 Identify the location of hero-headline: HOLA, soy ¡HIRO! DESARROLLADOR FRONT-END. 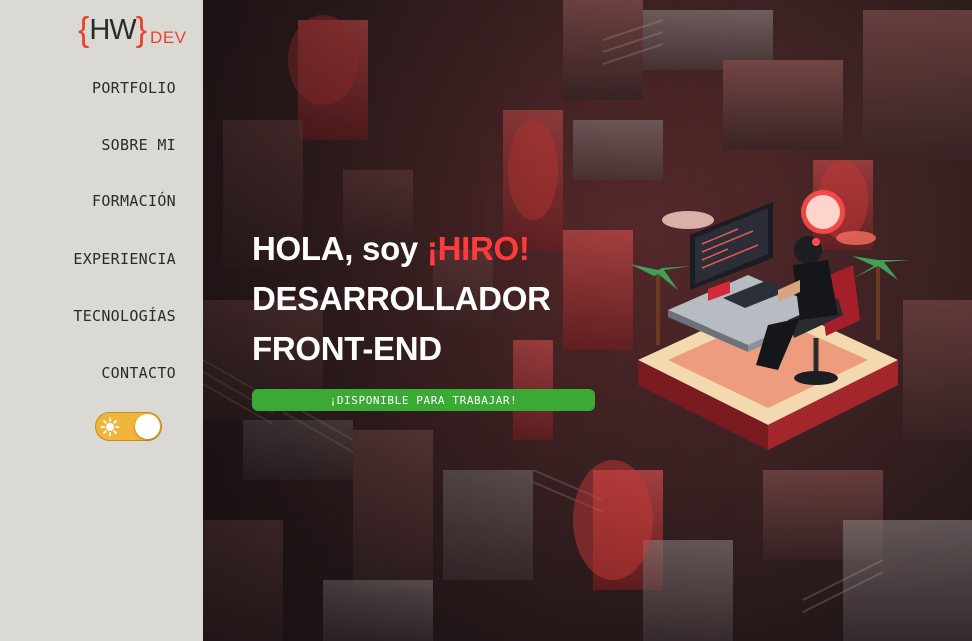
(401, 299).